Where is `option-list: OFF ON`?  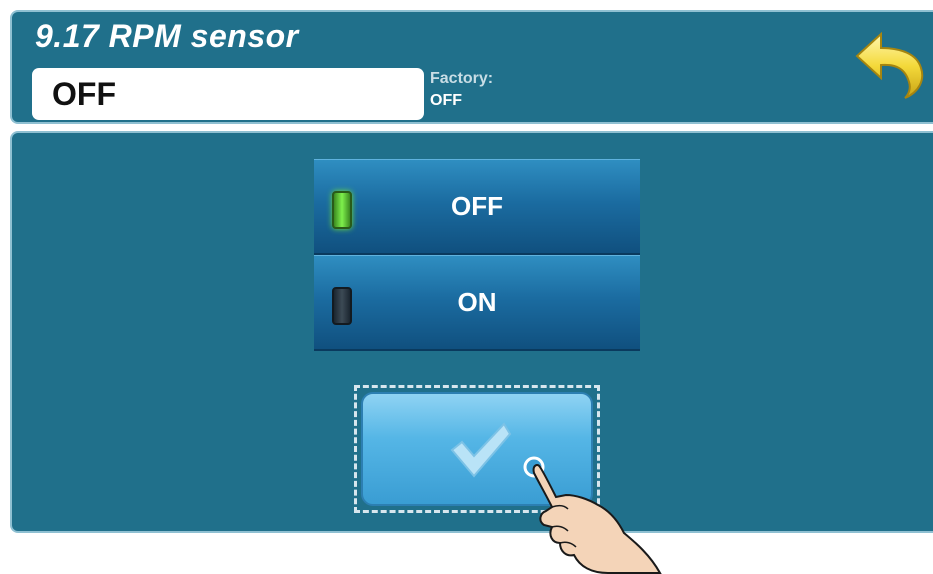
option-list: OFF ON is located at coordinates (478, 255).